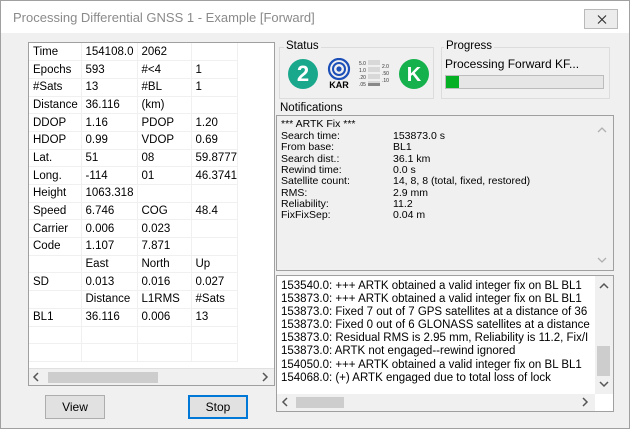 The height and width of the screenshot is (429, 630). Describe the element at coordinates (164, 299) in the screenshot. I see `table-cell: L1RMS` at that location.